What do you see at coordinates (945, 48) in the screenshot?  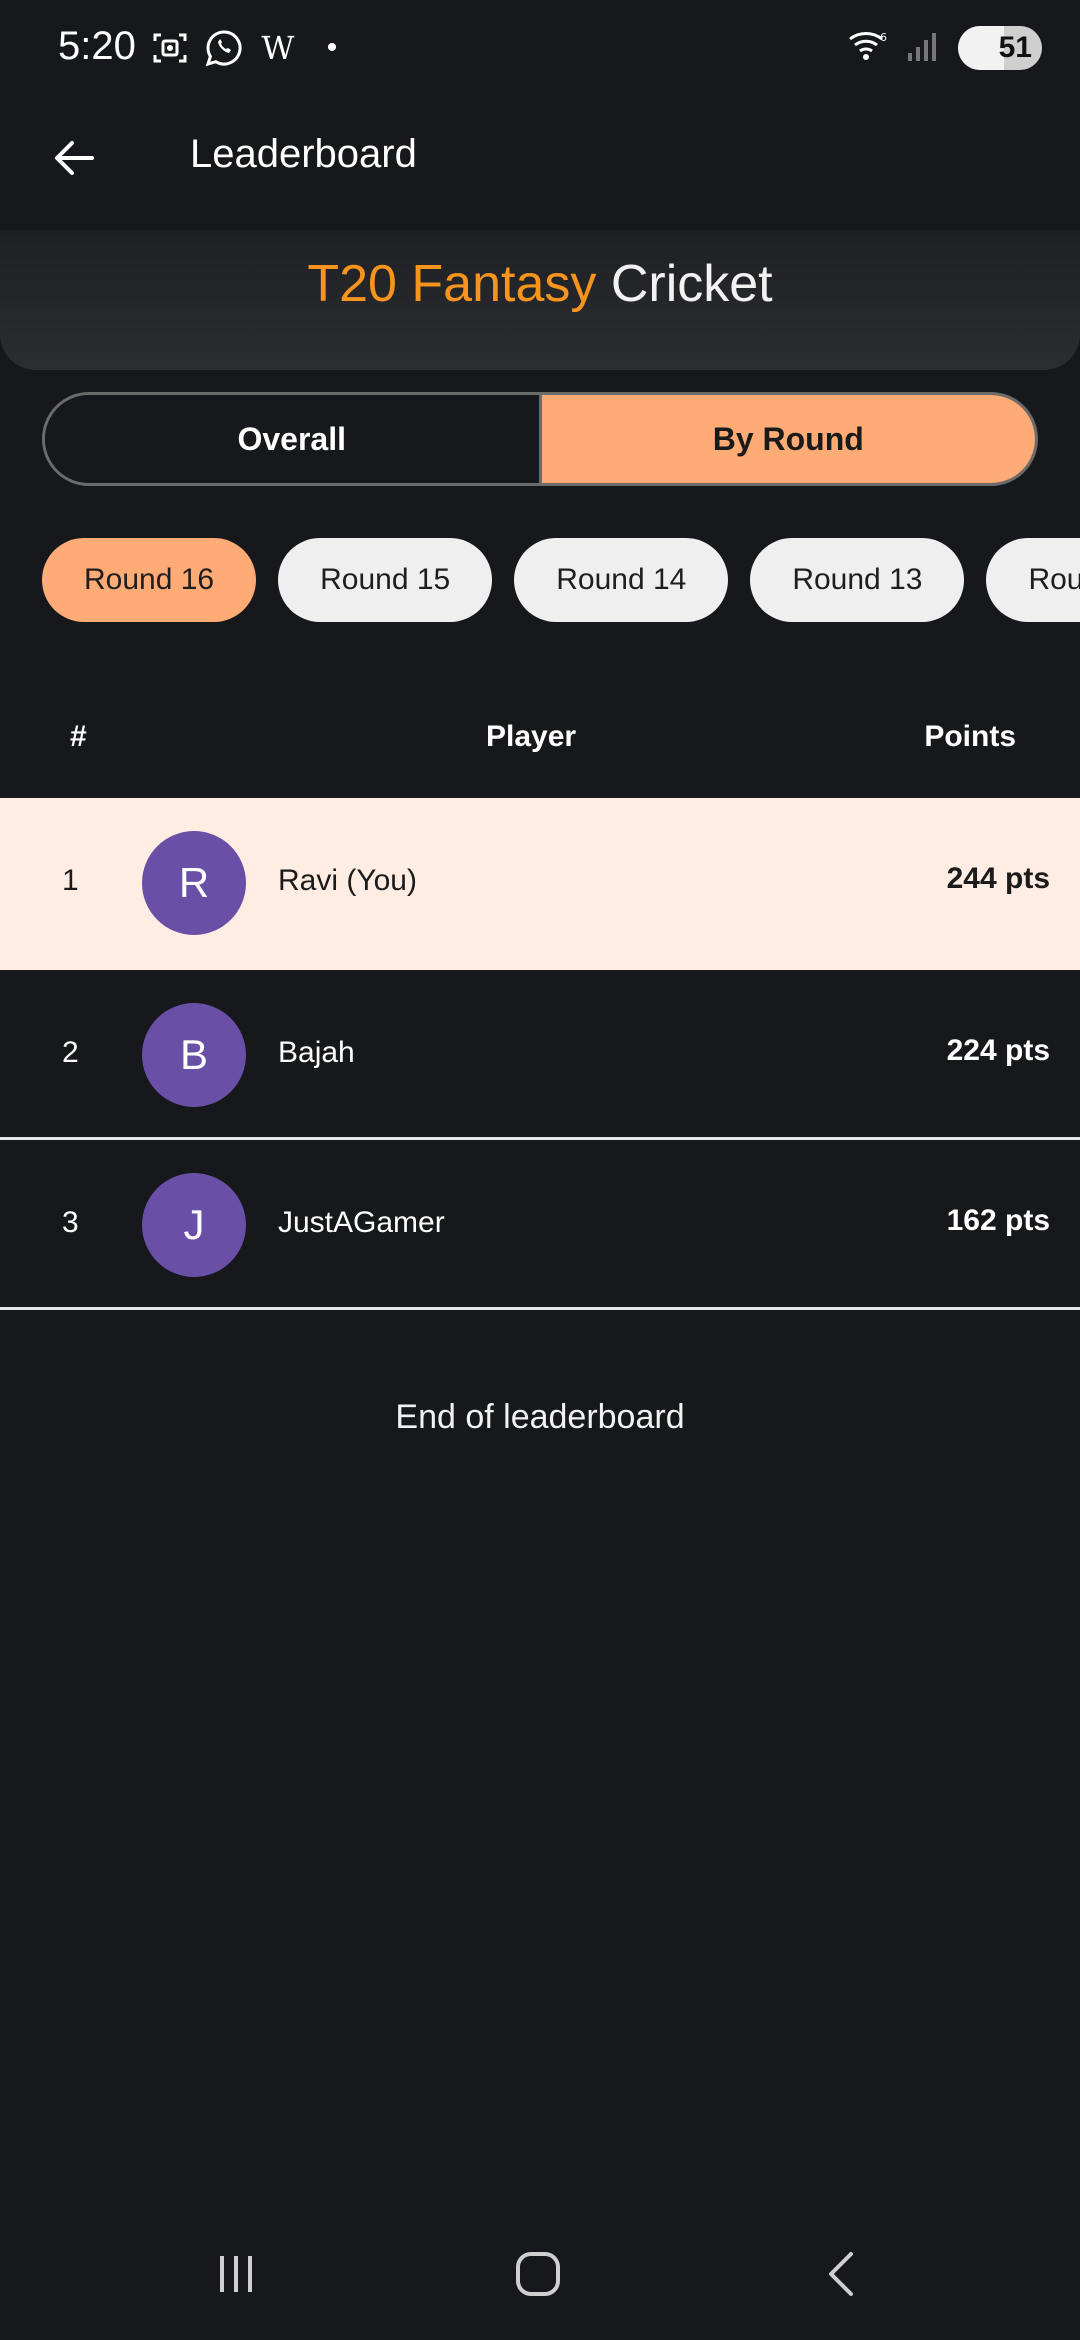 I see `status-system-icons: 6 51` at bounding box center [945, 48].